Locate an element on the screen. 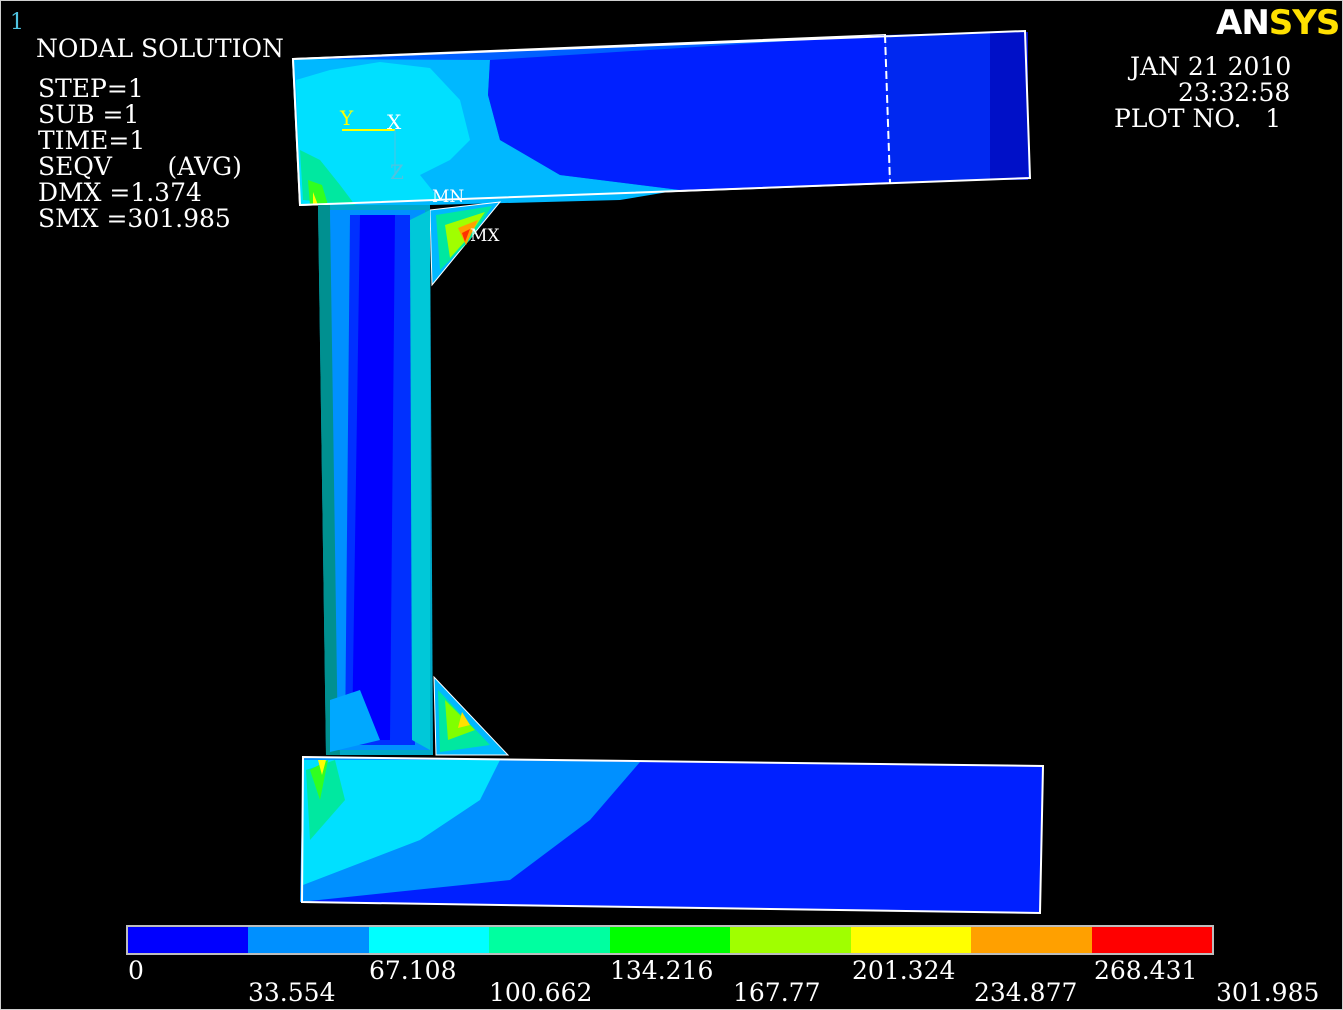  contour-legend is located at coordinates (670, 940).